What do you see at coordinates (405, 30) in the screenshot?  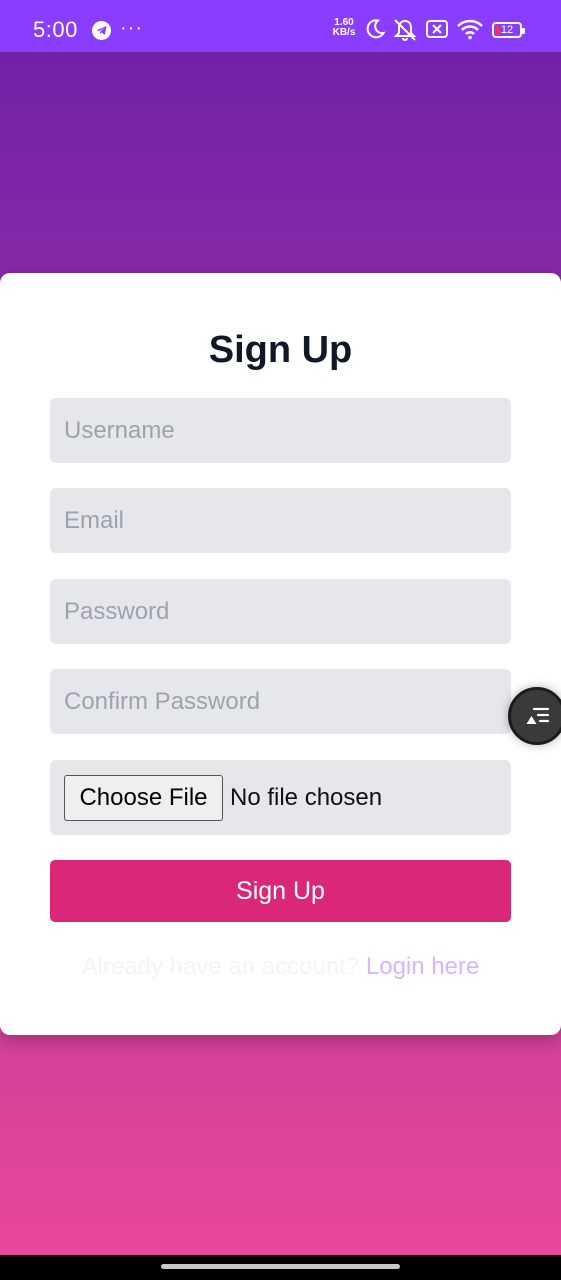 I see `mute-icon` at bounding box center [405, 30].